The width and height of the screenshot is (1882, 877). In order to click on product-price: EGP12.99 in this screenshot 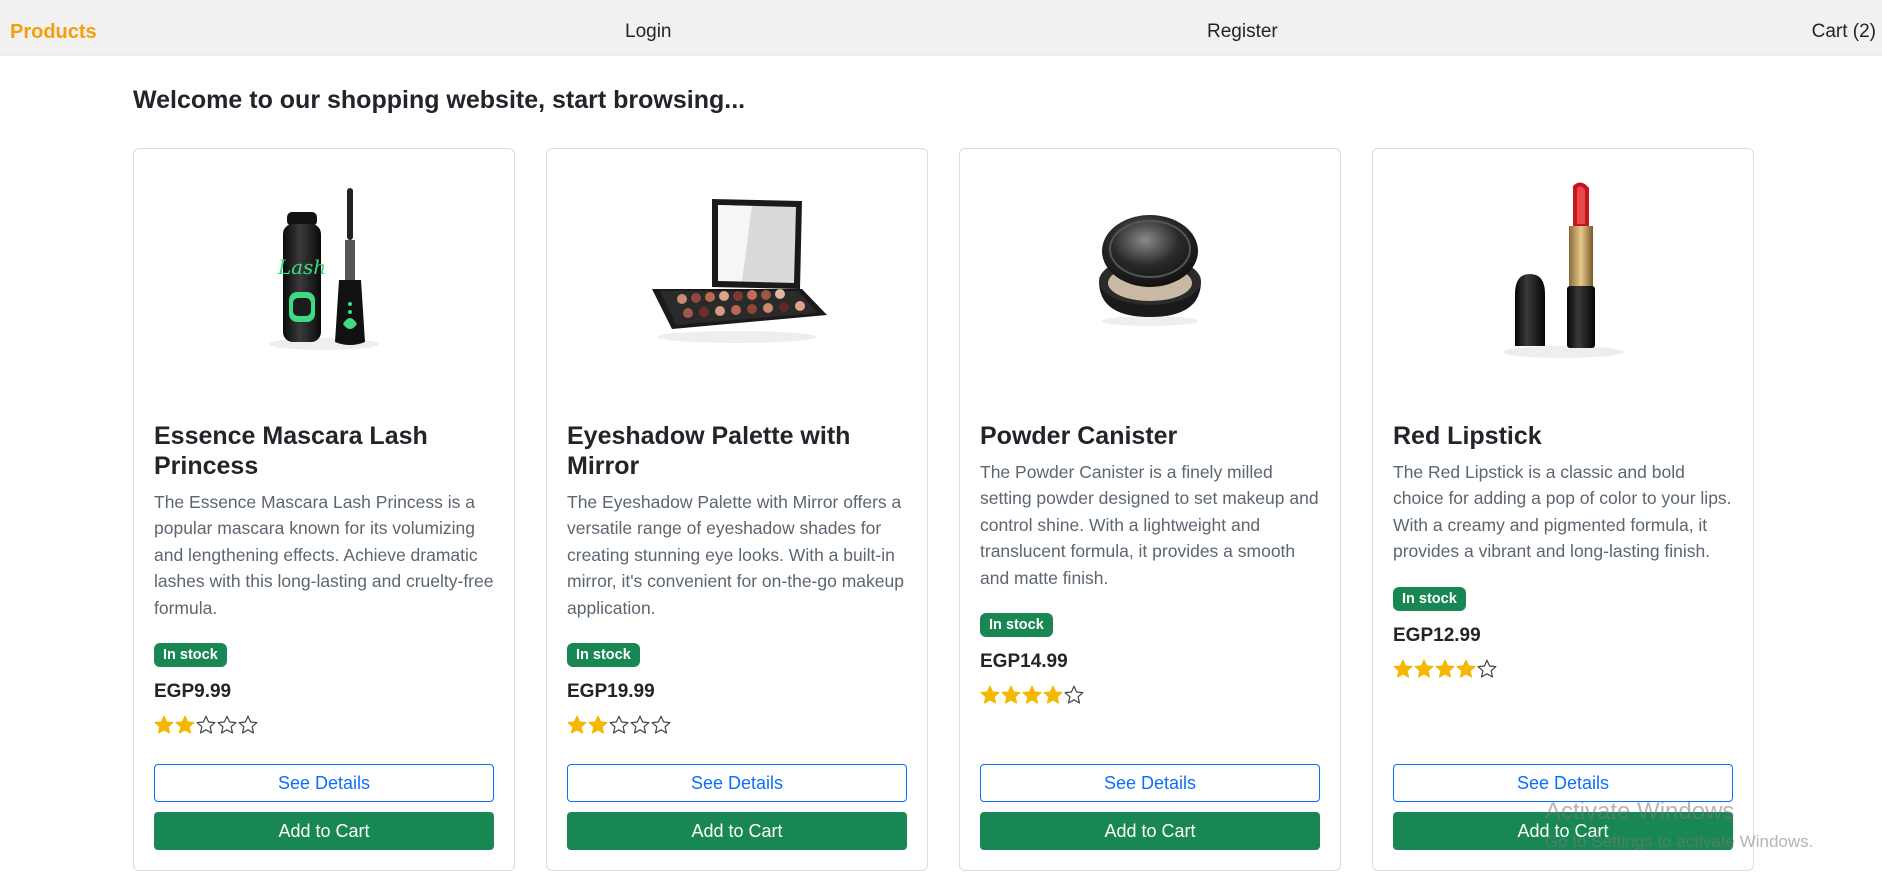, I will do `click(1437, 635)`.